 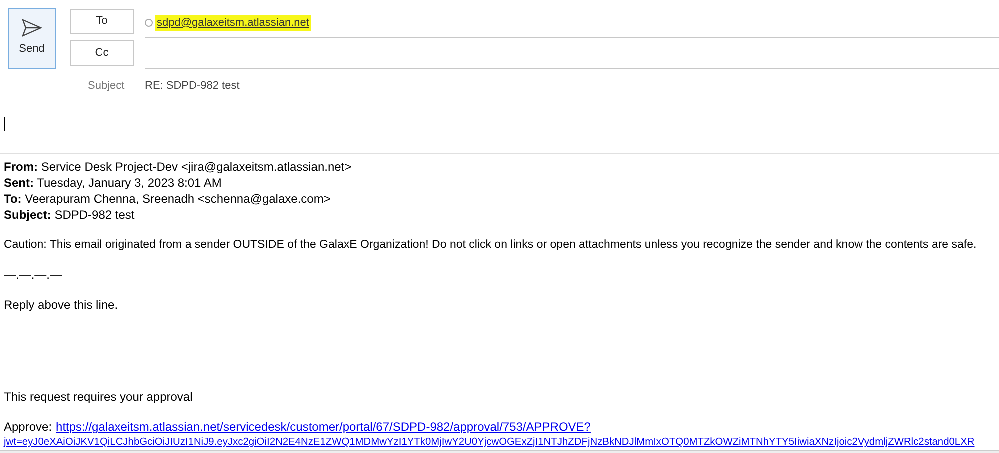 I want to click on header-line: From: Service Desk Project-Dev <jira@galaxeitsm.atlassian.net>, so click(x=178, y=167).